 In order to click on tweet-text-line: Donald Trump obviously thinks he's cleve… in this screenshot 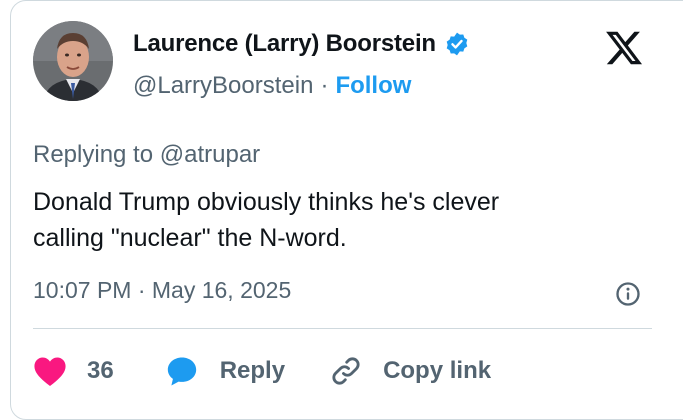, I will do `click(266, 202)`.